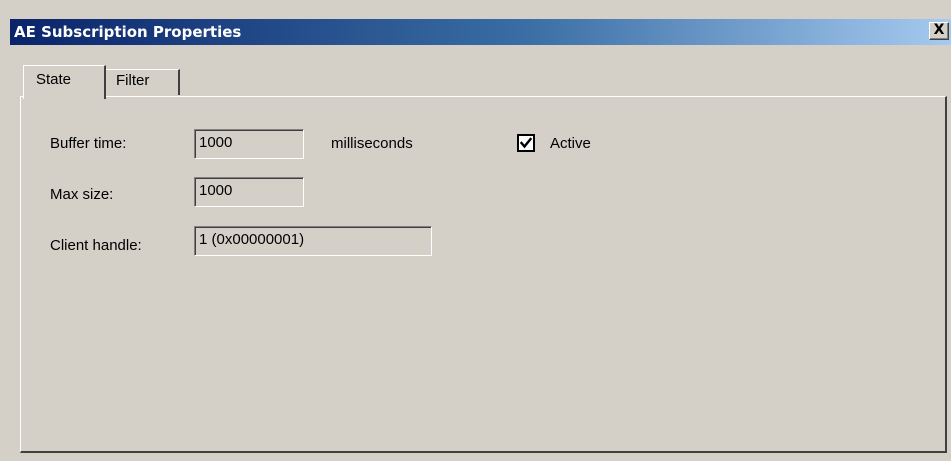  I want to click on active-checkbox, so click(526, 143).